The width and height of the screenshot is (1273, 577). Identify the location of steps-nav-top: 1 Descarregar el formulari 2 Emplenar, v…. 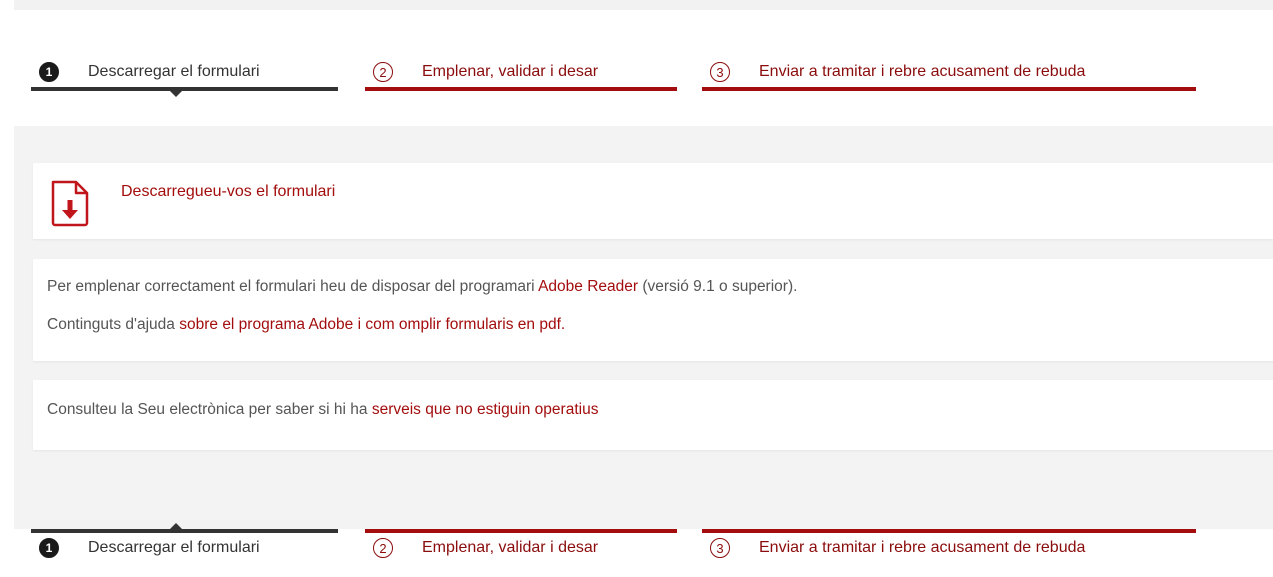
(616, 74).